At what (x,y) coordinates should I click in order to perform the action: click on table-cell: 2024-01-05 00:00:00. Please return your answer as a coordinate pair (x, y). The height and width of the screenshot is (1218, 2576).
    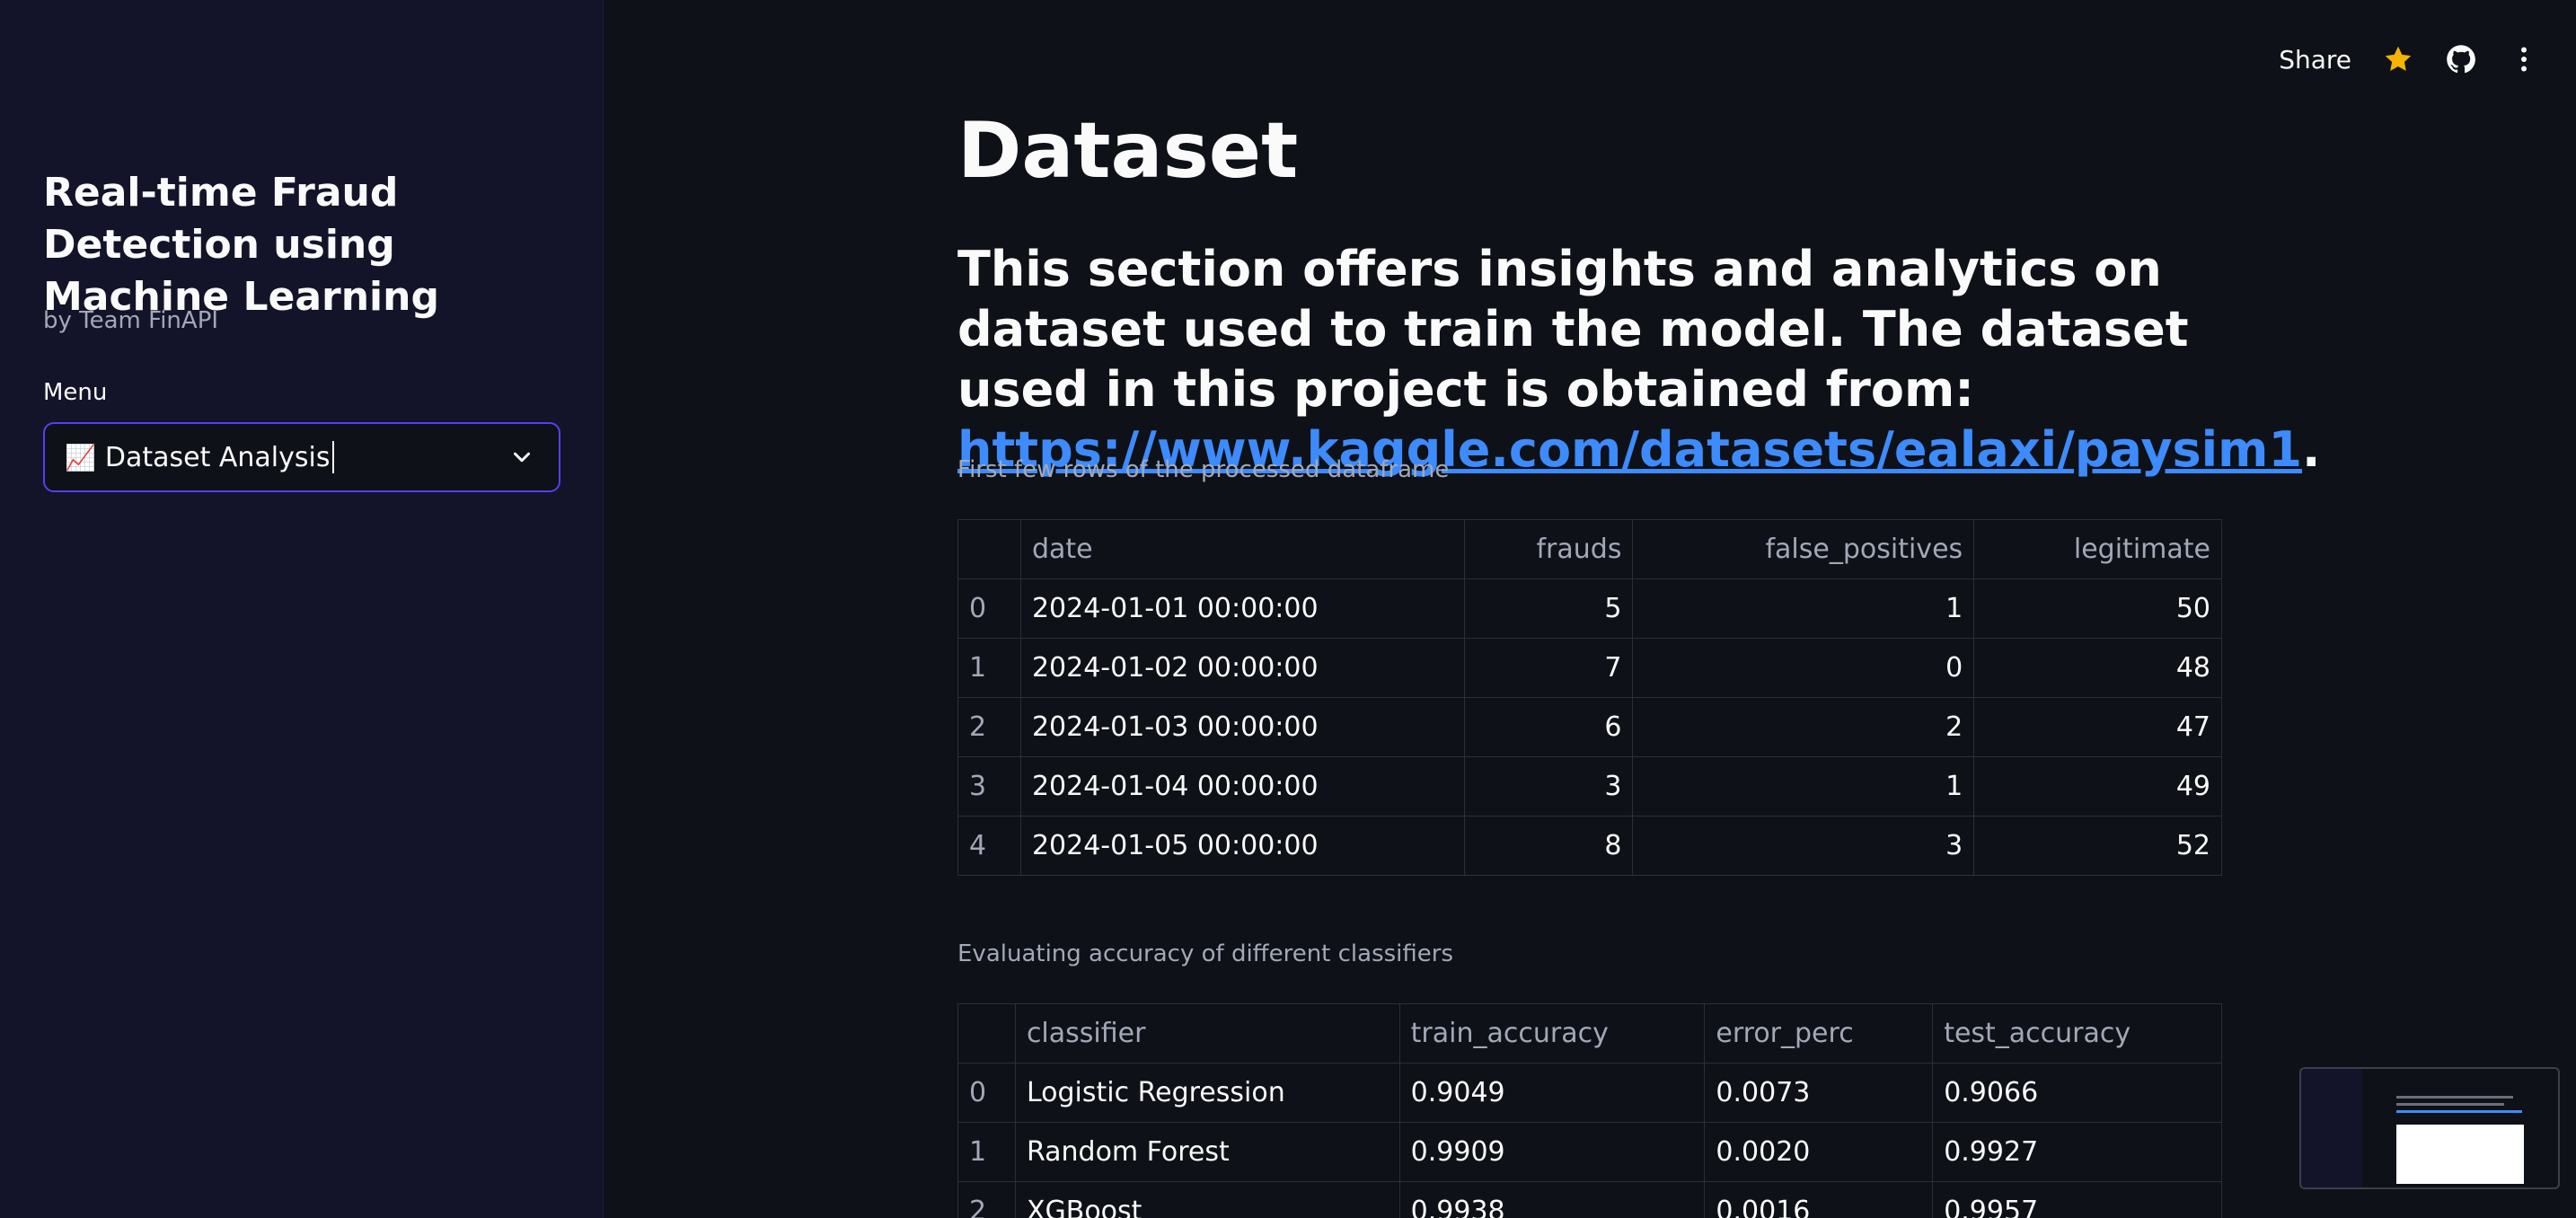
    Looking at the image, I should click on (1242, 846).